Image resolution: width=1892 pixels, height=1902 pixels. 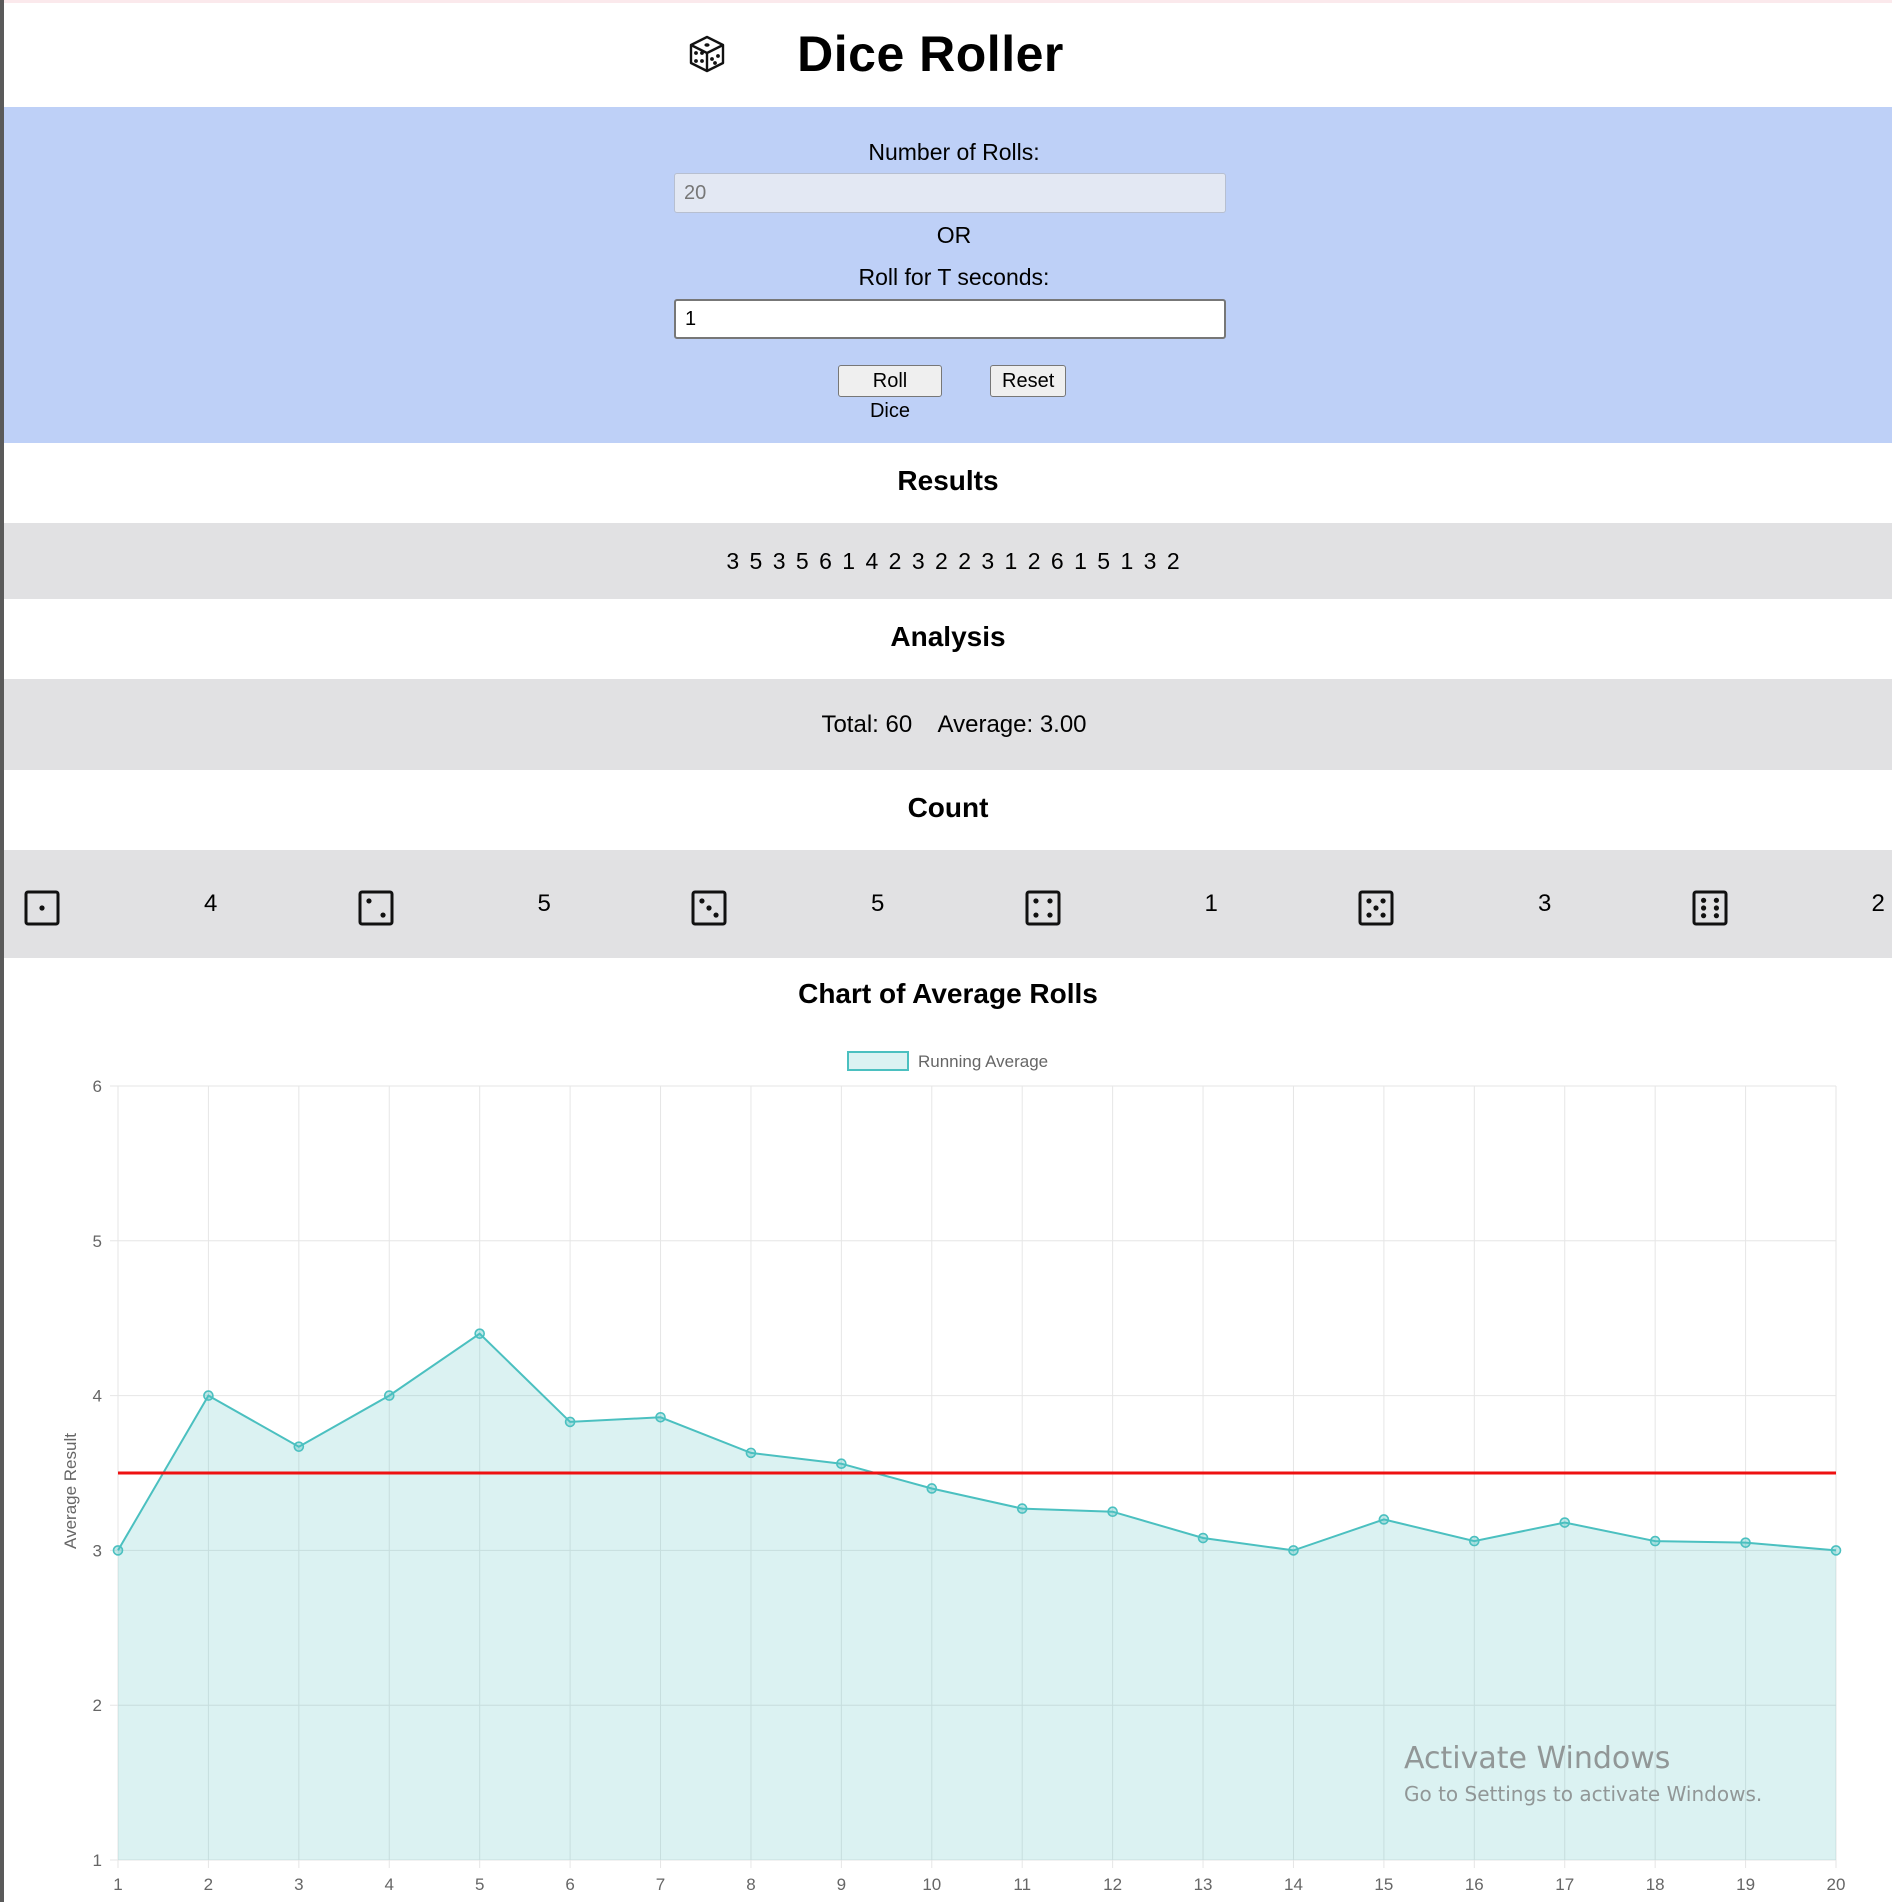 What do you see at coordinates (931, 1884) in the screenshot?
I see `x-tick-label: 10` at bounding box center [931, 1884].